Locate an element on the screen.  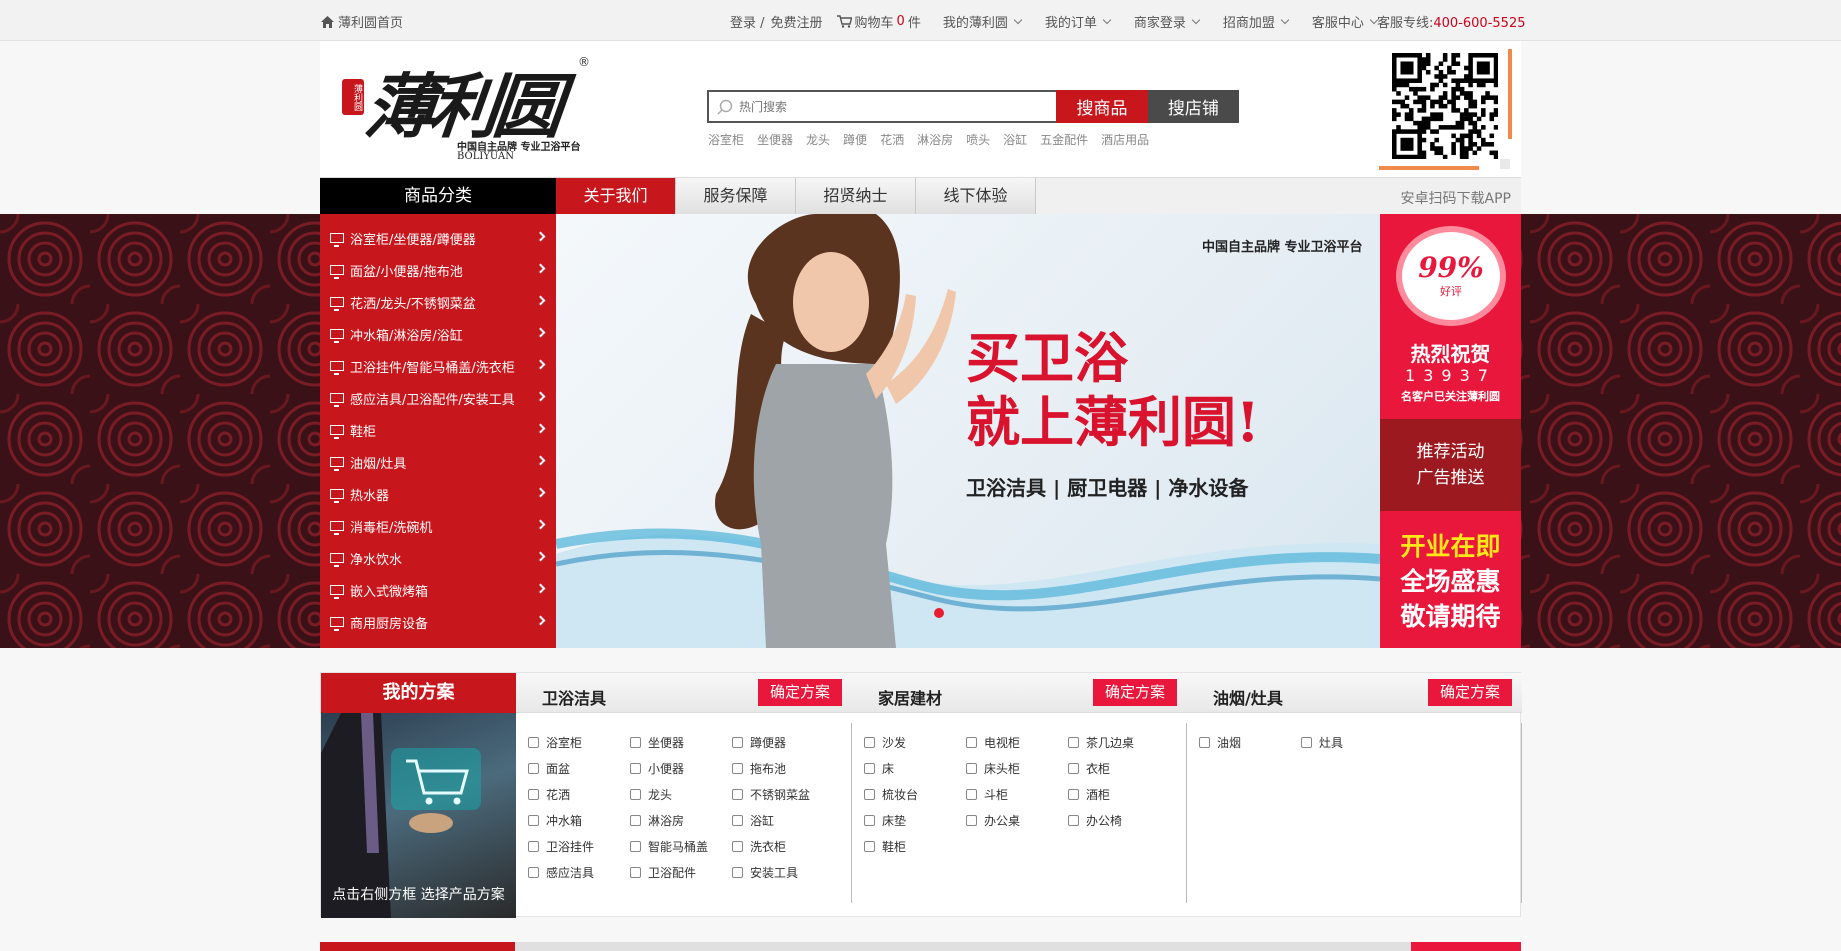
plan-checkbox: 不锈钢菜盆 is located at coordinates (783, 794).